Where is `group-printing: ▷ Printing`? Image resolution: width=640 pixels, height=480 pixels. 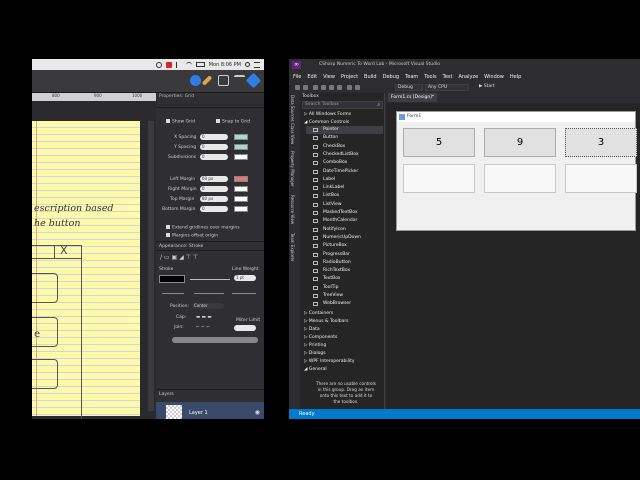 group-printing: ▷ Printing is located at coordinates (315, 345).